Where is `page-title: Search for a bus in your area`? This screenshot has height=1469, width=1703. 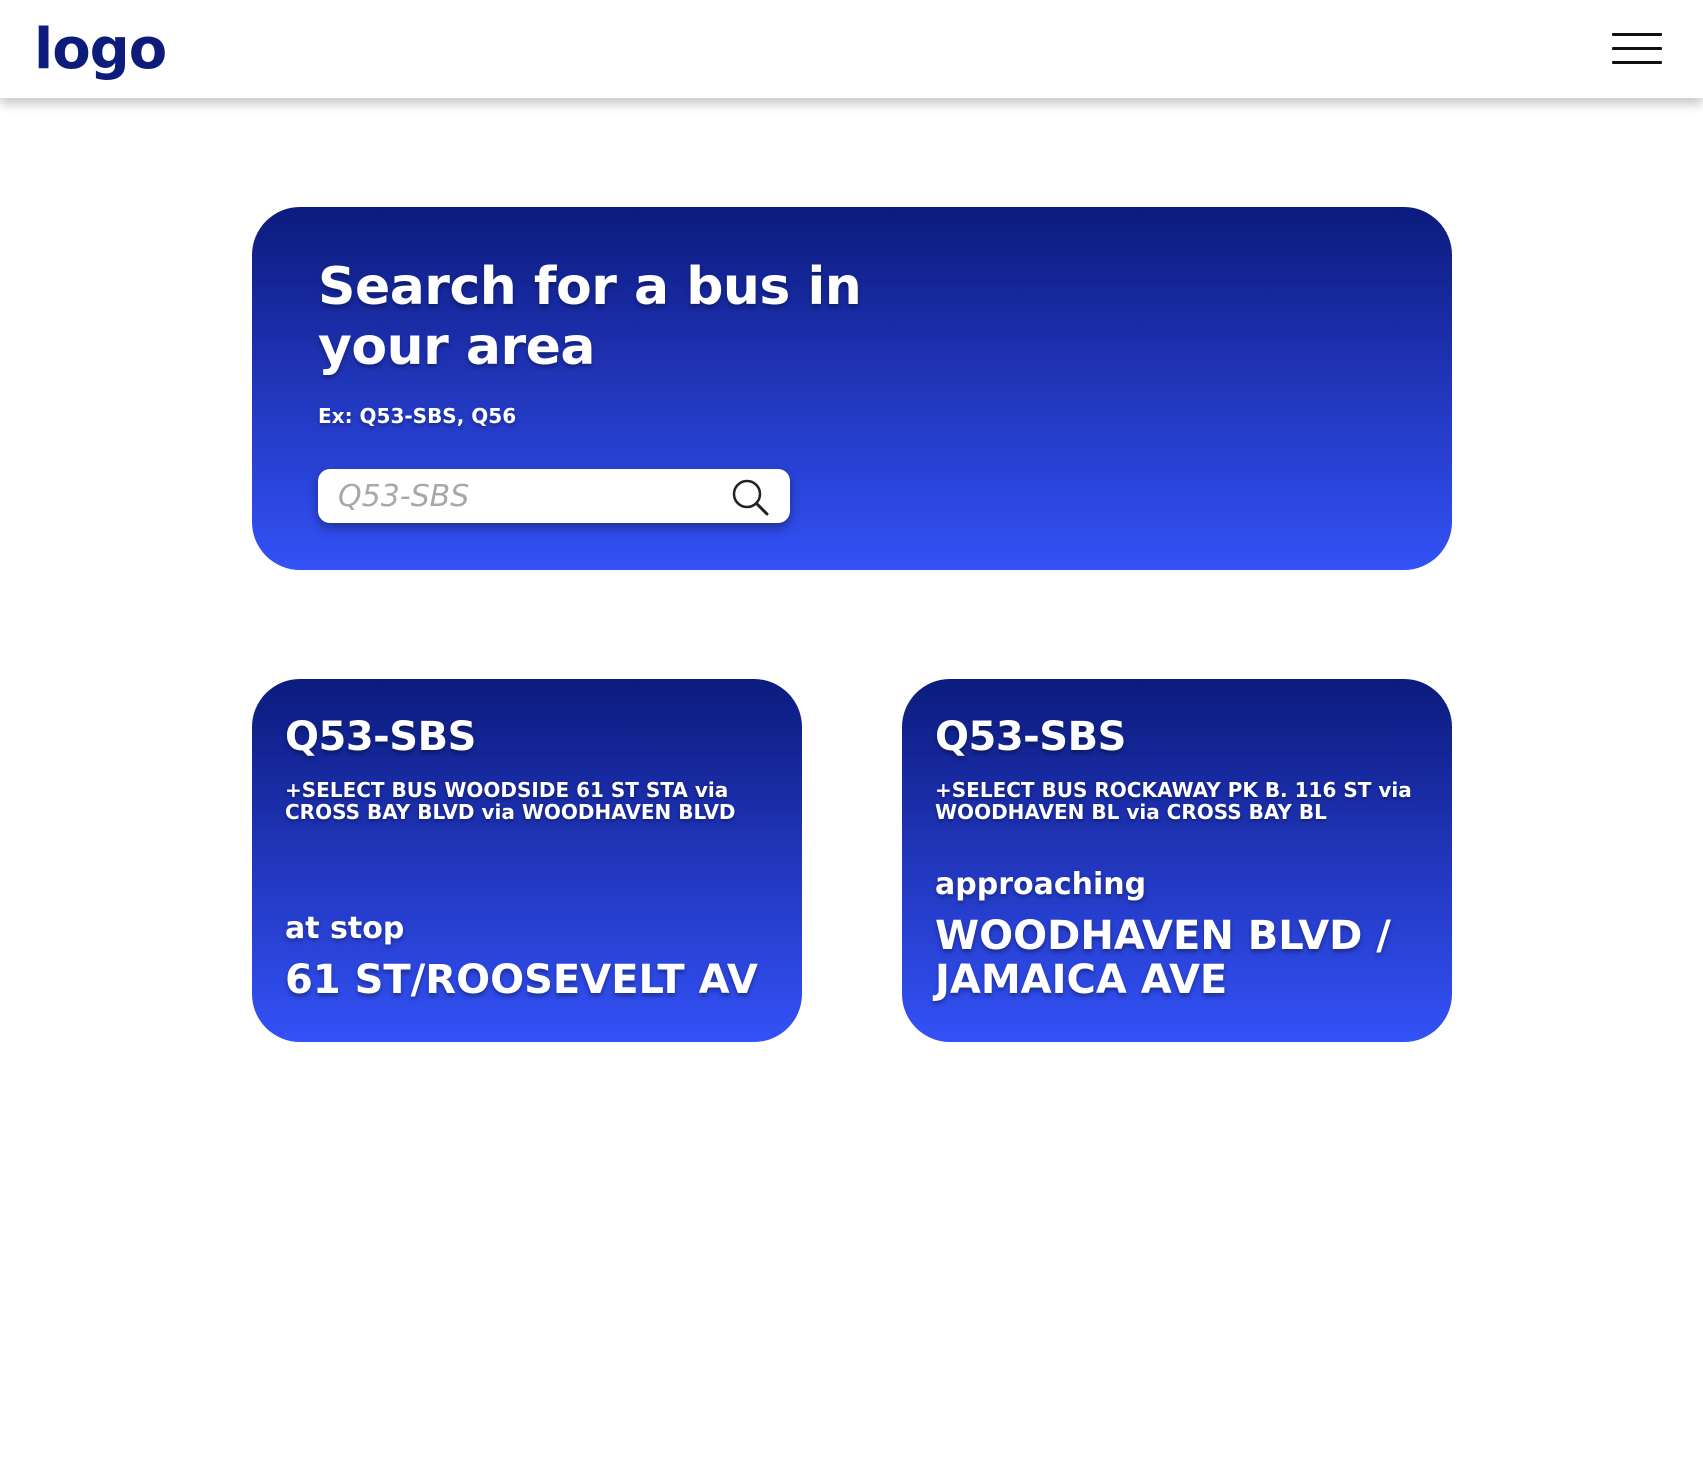 page-title: Search for a bus in your area is located at coordinates (590, 317).